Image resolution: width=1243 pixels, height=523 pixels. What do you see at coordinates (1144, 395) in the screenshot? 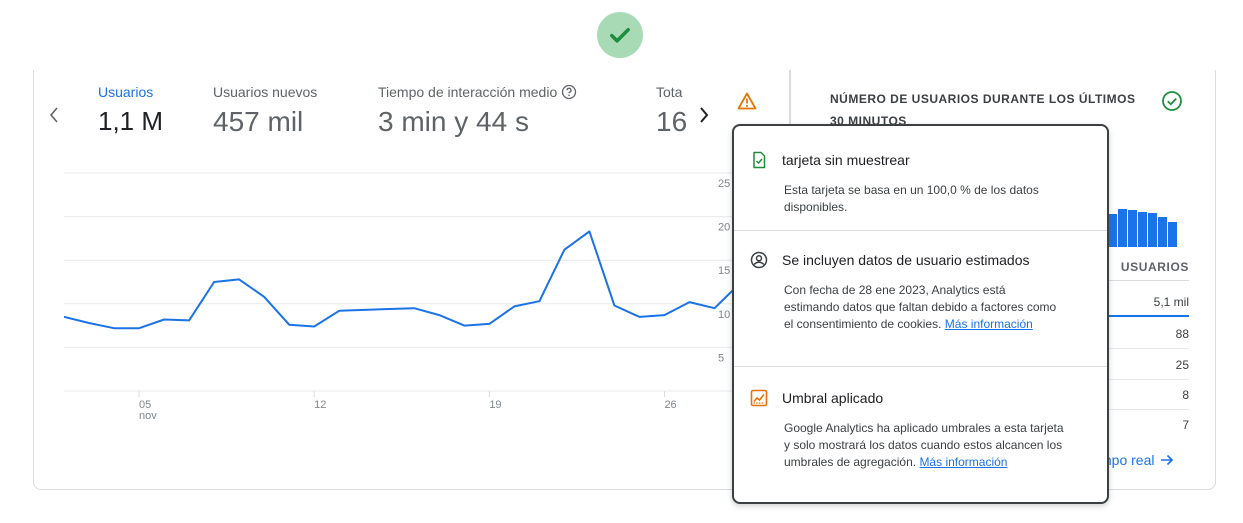
I see `realtime-row-value: 8` at bounding box center [1144, 395].